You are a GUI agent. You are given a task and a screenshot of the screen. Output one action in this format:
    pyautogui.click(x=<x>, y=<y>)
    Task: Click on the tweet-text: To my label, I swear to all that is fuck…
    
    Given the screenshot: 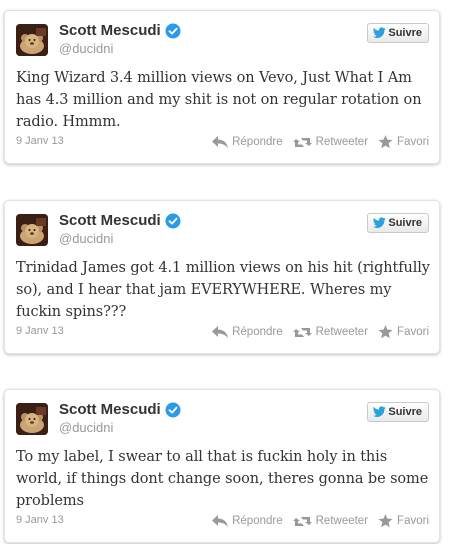 What is the action you would take?
    pyautogui.click(x=222, y=479)
    